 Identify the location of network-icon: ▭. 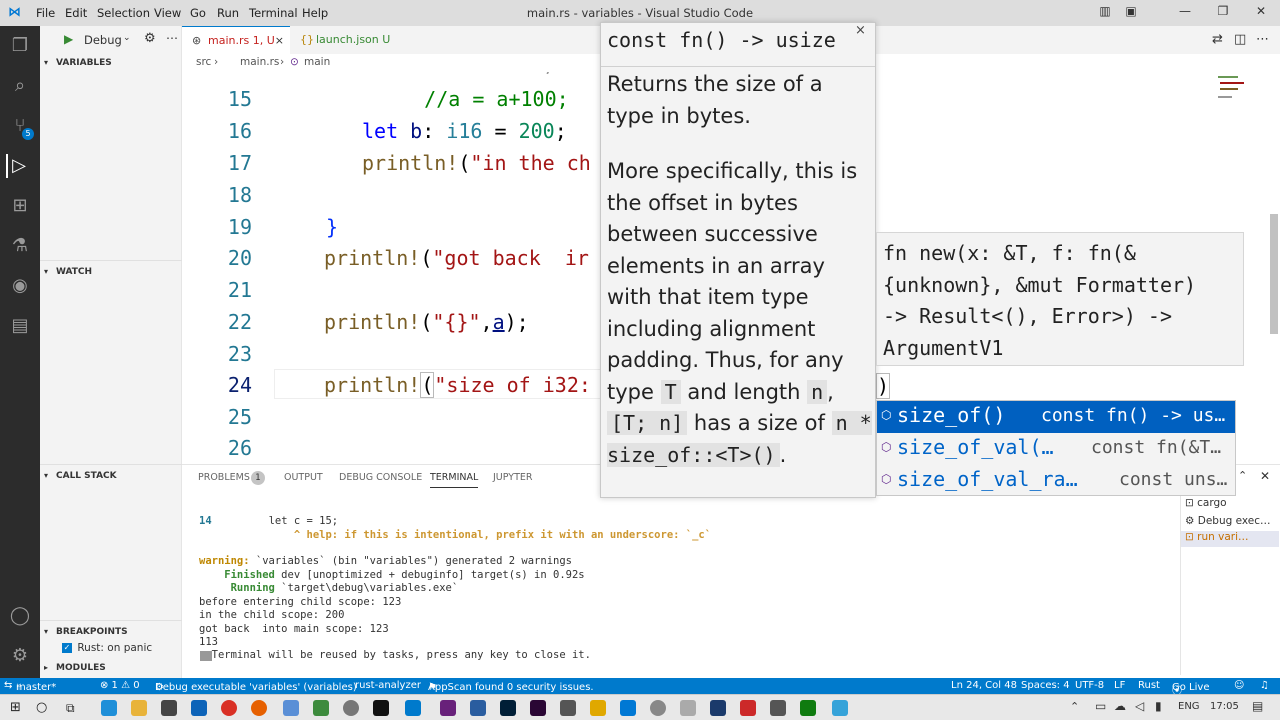
(1100, 706).